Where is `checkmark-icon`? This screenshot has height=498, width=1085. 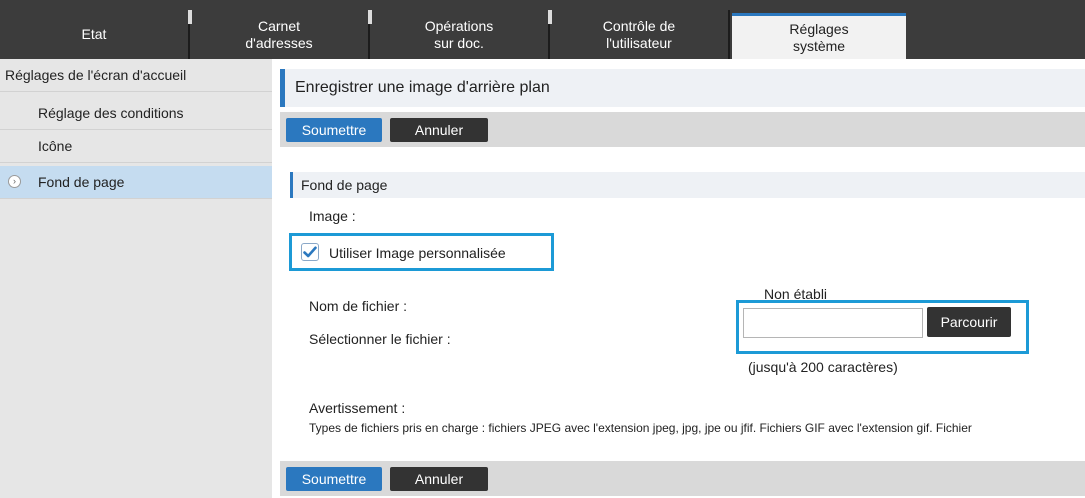
checkmark-icon is located at coordinates (310, 252).